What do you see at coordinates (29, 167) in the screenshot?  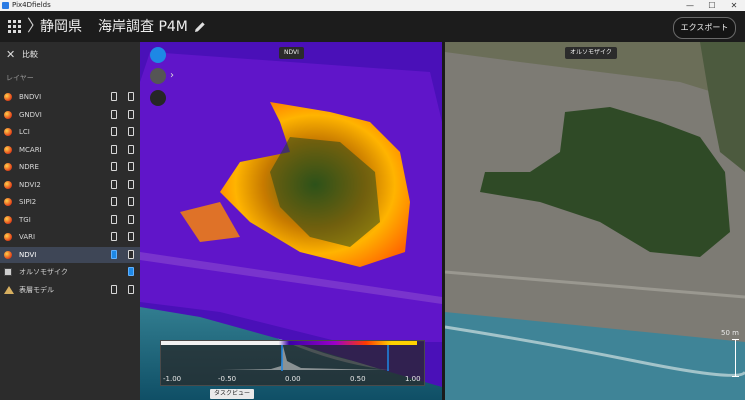 I see `layer-label: NDRE` at bounding box center [29, 167].